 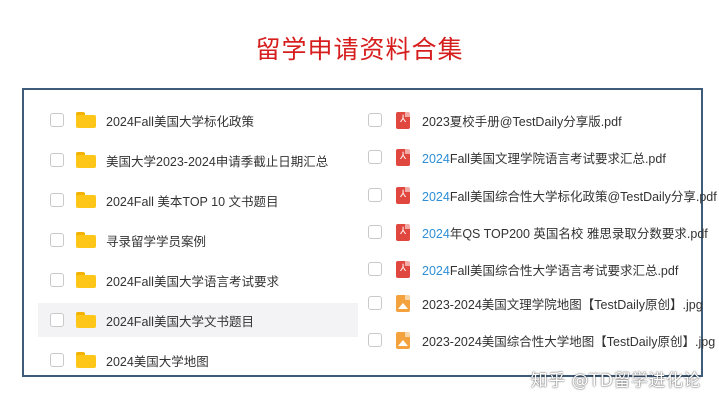 I want to click on file-name: 2024年QS TOP200 英国名校 雅思录取分数要求.pdf, so click(x=565, y=232).